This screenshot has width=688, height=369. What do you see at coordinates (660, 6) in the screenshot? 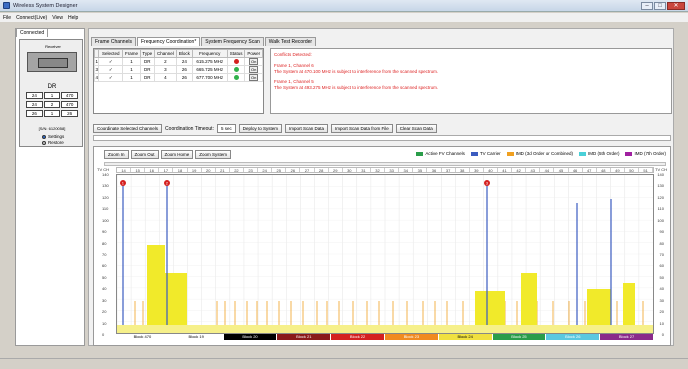
I see `maximize-button: □` at bounding box center [660, 6].